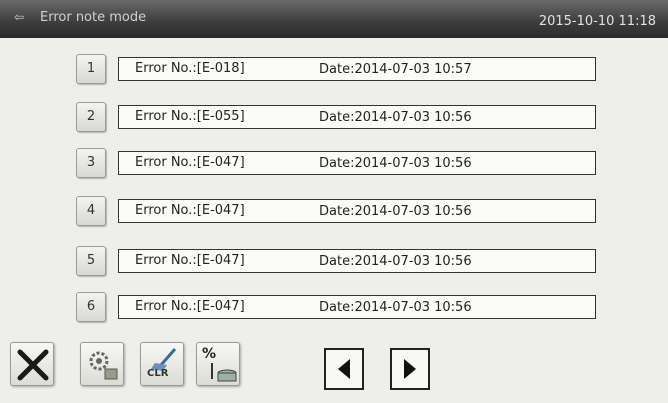 This screenshot has height=403, width=668. I want to click on ratio-button: %, so click(218, 364).